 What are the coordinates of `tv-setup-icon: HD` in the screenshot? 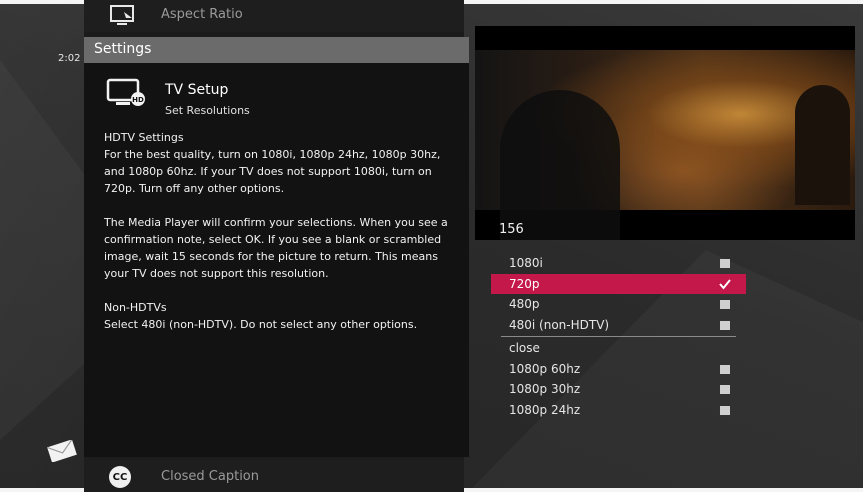 It's located at (125, 92).